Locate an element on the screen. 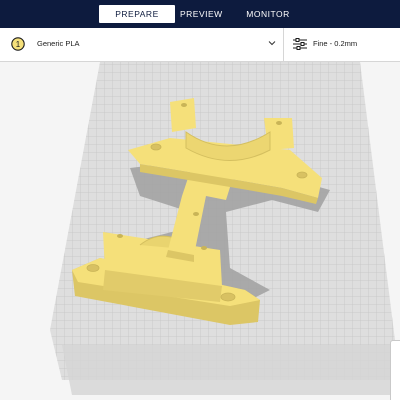  chevron-down-icon is located at coordinates (272, 43).